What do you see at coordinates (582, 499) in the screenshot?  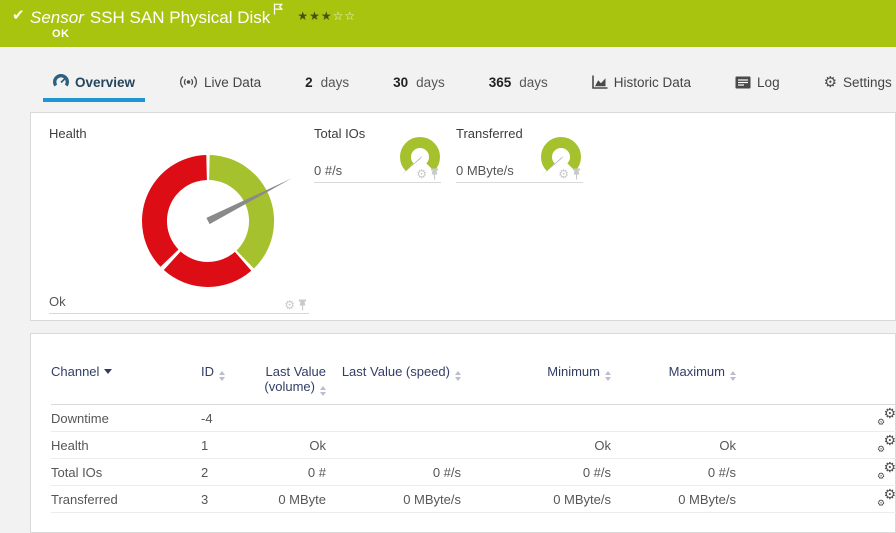 I see `channel-minimum: 0 MByte/s` at bounding box center [582, 499].